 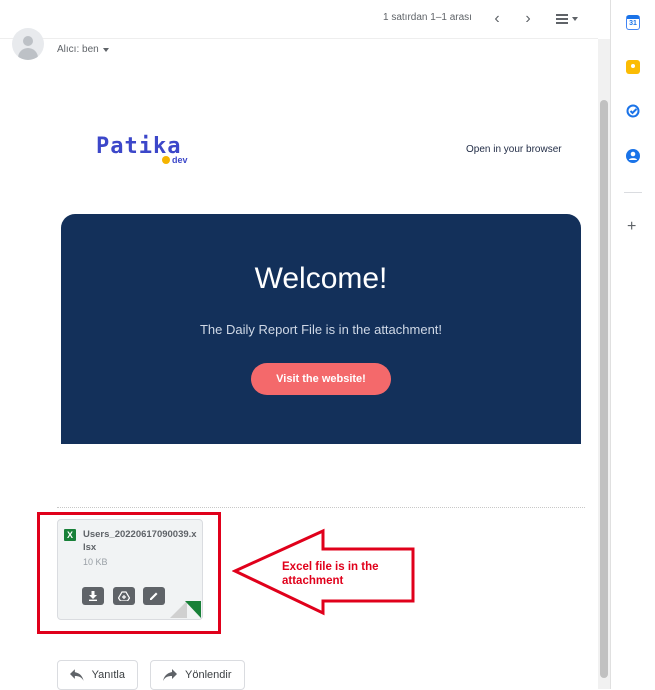 What do you see at coordinates (562, 19) in the screenshot?
I see `menu-lines-icon` at bounding box center [562, 19].